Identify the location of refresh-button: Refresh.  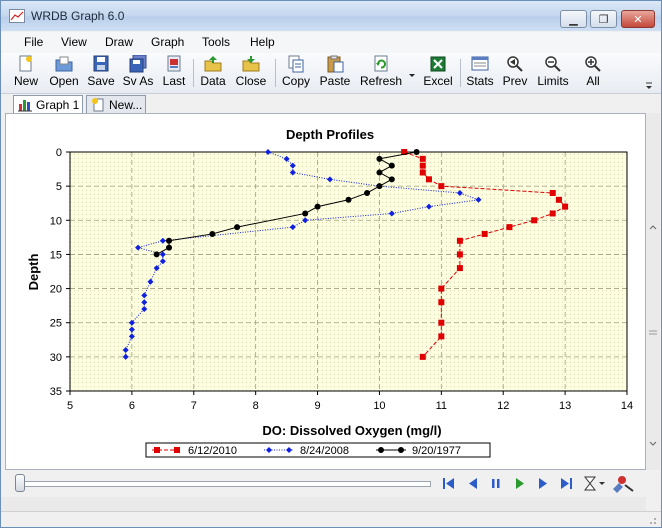
(381, 73).